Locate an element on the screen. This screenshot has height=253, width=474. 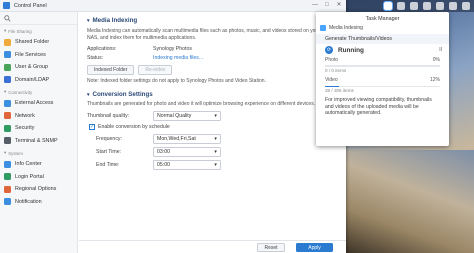
media-indexing-icon is located at coordinates (323, 27).